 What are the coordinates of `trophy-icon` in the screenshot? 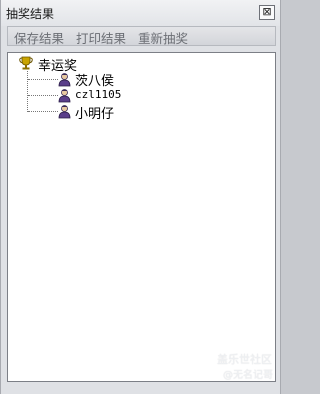 It's located at (26, 63).